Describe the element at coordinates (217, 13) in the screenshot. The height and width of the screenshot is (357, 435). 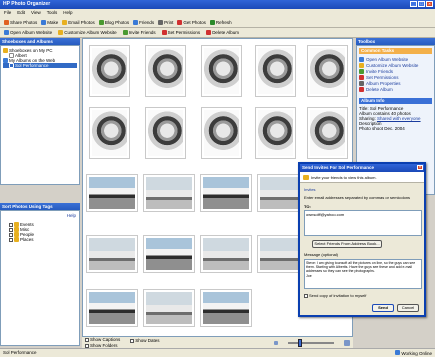
I see `menu-bar: File Edit View Tools Help` at that location.